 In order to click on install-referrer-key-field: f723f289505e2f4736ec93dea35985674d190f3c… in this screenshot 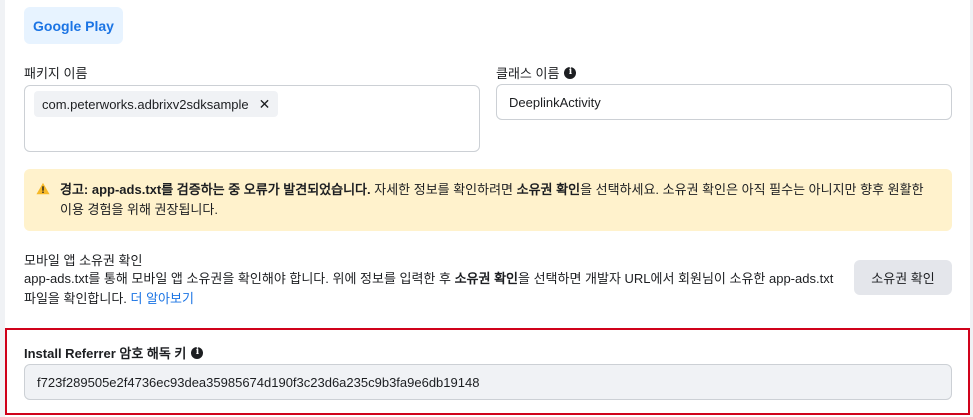, I will do `click(488, 382)`.